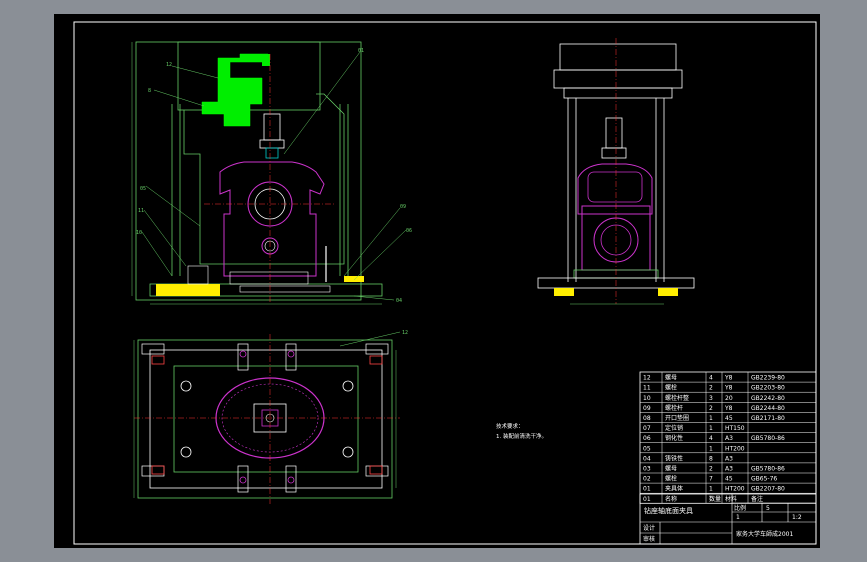 The image size is (867, 562). Describe the element at coordinates (647, 428) in the screenshot. I see `parts-cell-no: 07` at that location.